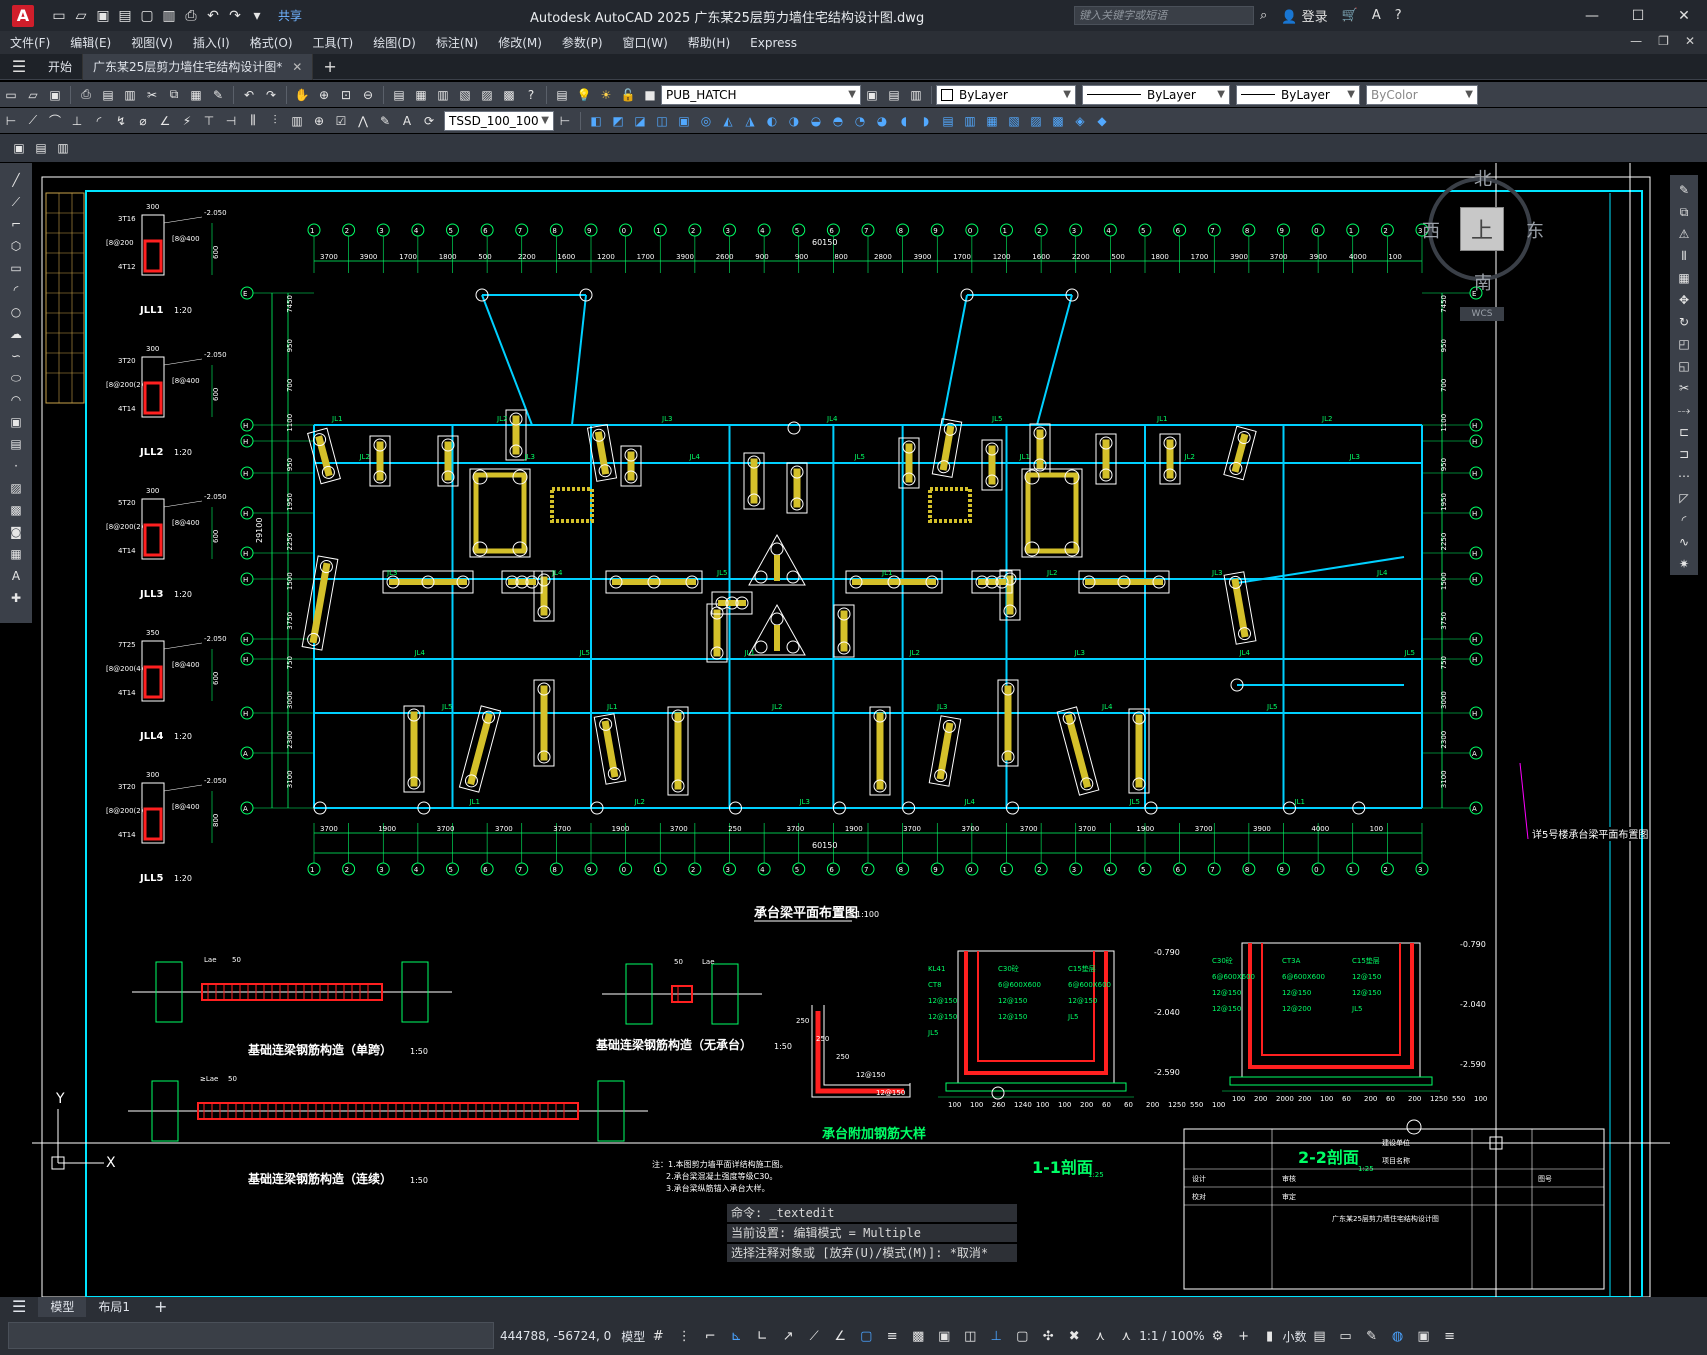 The image size is (1707, 1355). Describe the element at coordinates (1684, 498) in the screenshot. I see `chamfer-icon: ◸` at that location.